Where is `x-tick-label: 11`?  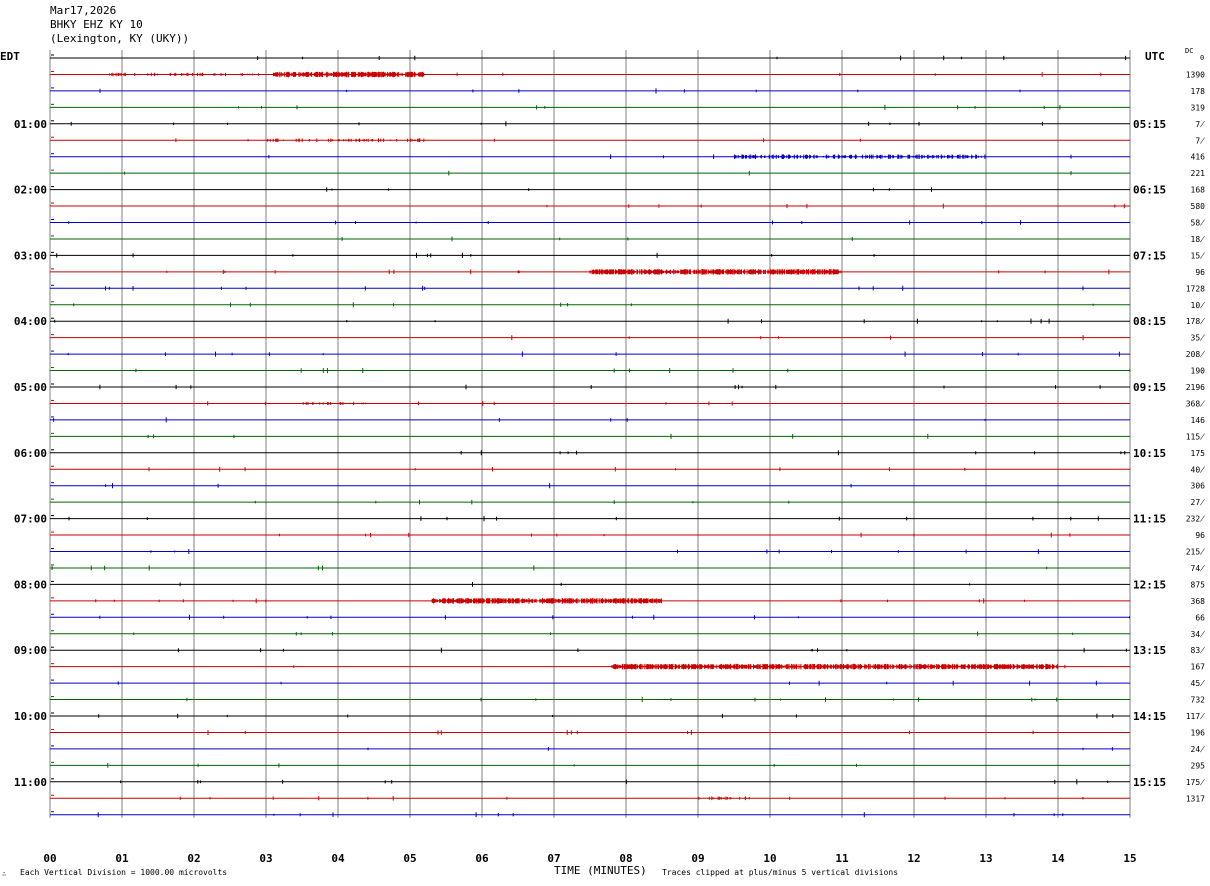
x-tick-label: 11 is located at coordinates (842, 858).